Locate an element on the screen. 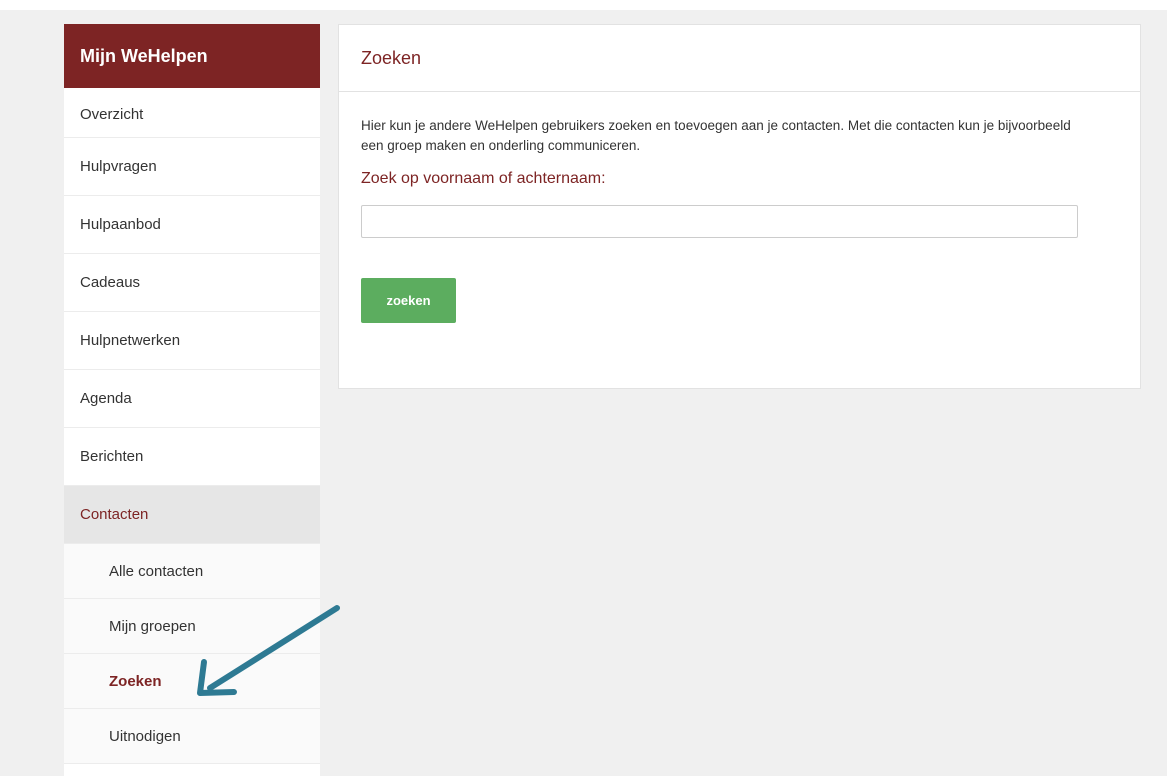 The width and height of the screenshot is (1167, 776). sidebar-subitem-uitnodigen: Uitnodigen is located at coordinates (192, 736).